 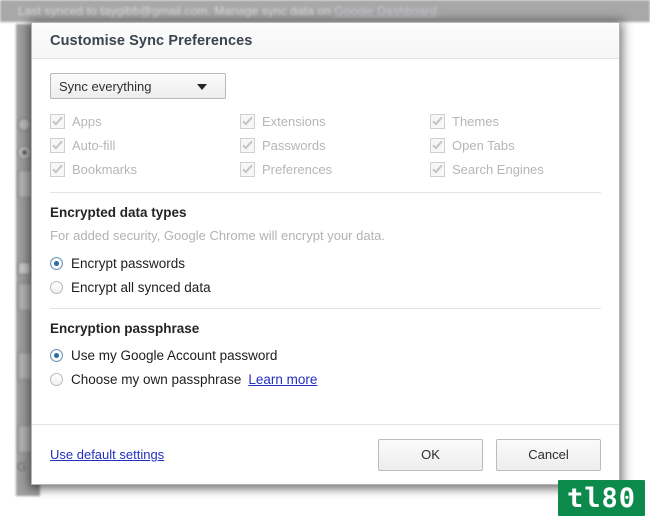 I want to click on encrypted-data-types-heading: Encrypted data types, so click(x=118, y=212).